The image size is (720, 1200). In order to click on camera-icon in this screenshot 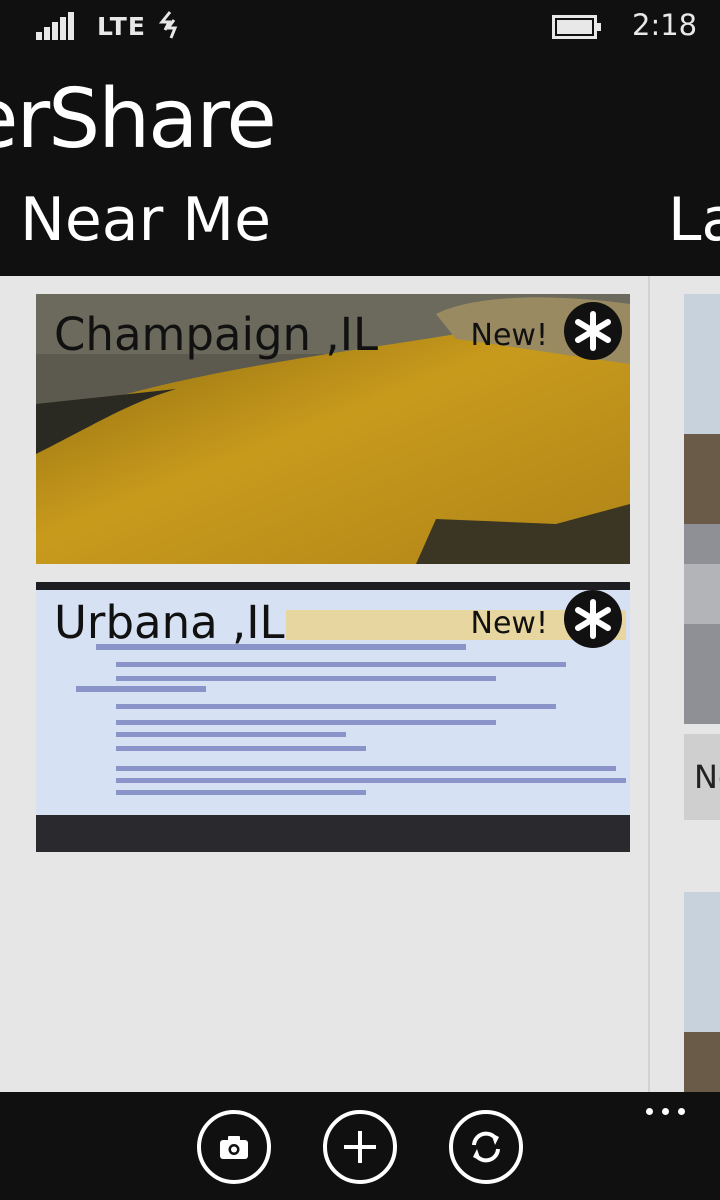, I will do `click(234, 1147)`.